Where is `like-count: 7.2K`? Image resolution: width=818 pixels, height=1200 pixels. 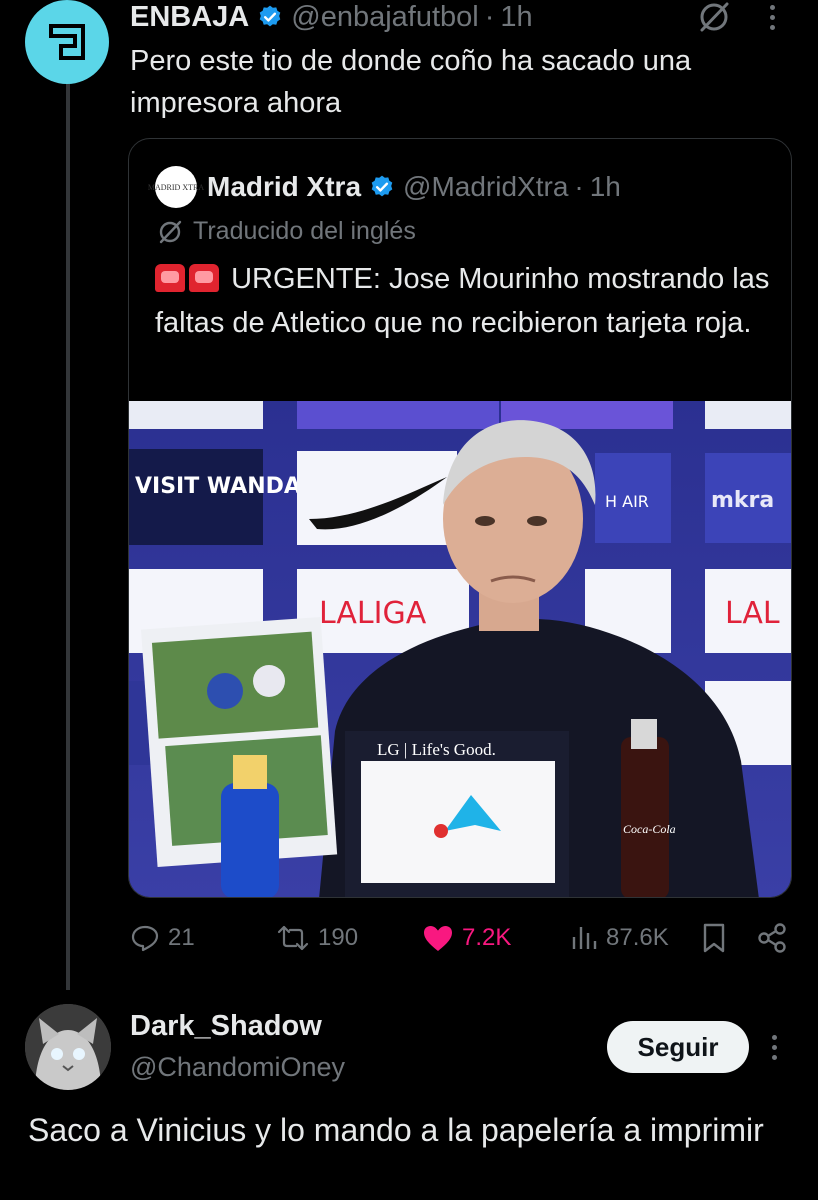
like-count: 7.2K is located at coordinates (487, 937).